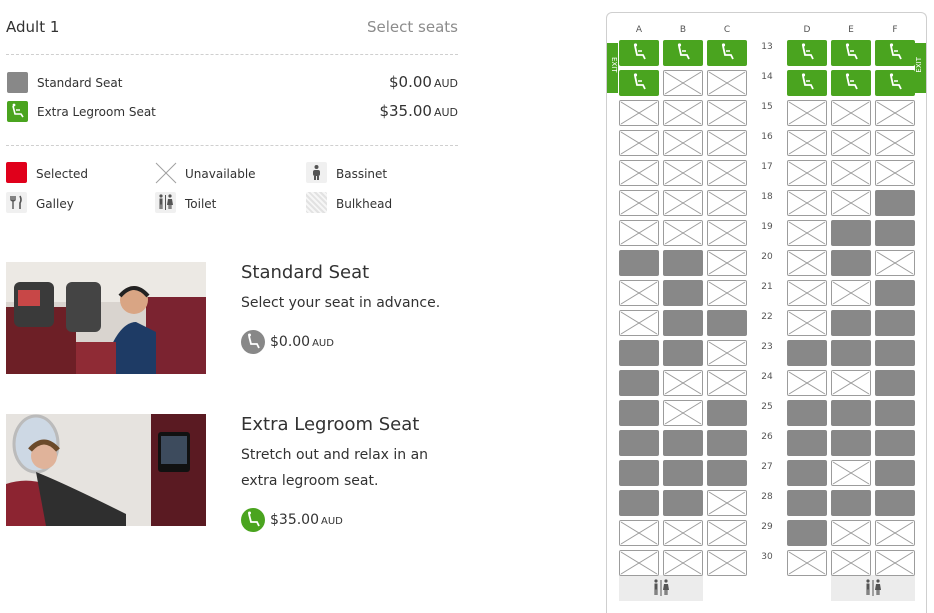 The width and height of the screenshot is (934, 613). Describe the element at coordinates (851, 443) in the screenshot. I see `seat-26E` at that location.